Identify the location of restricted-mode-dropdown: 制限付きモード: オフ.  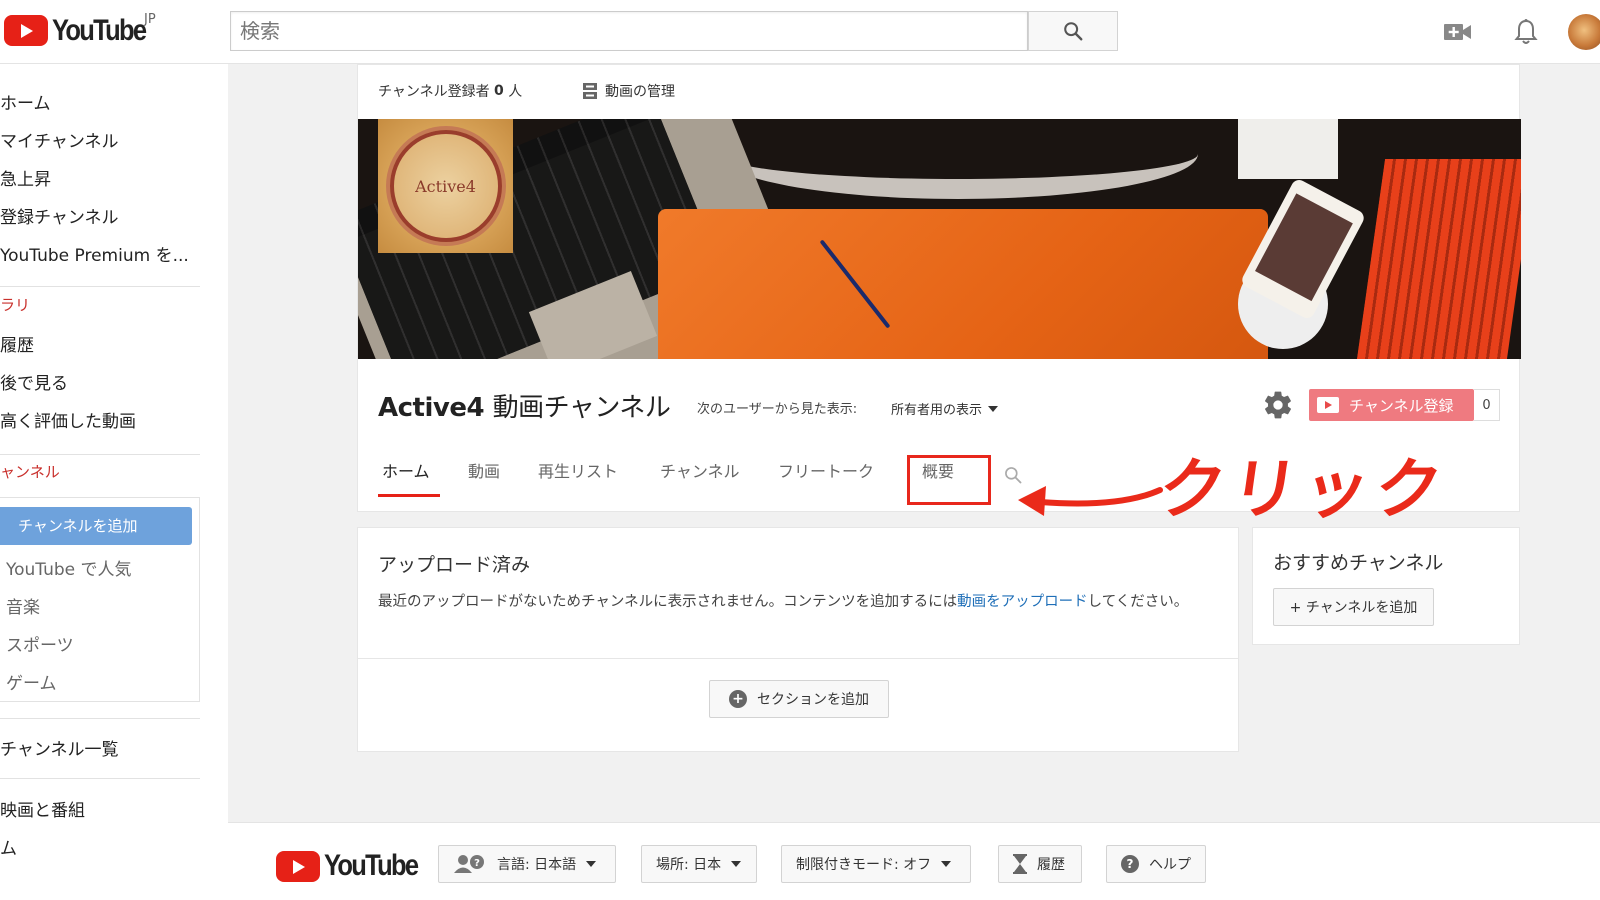
(876, 864).